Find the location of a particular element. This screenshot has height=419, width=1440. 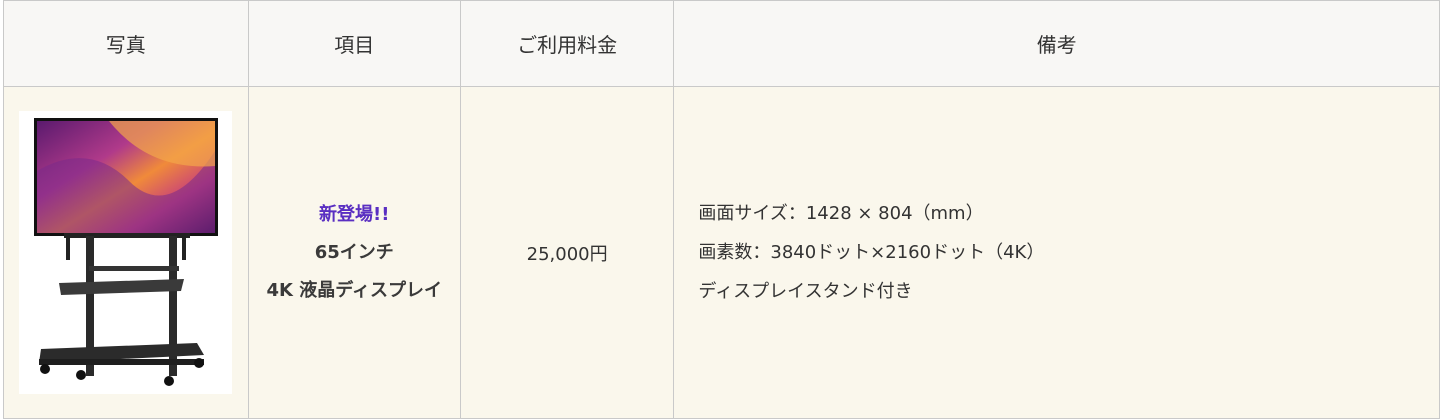

header-photo: 写真 is located at coordinates (126, 43).